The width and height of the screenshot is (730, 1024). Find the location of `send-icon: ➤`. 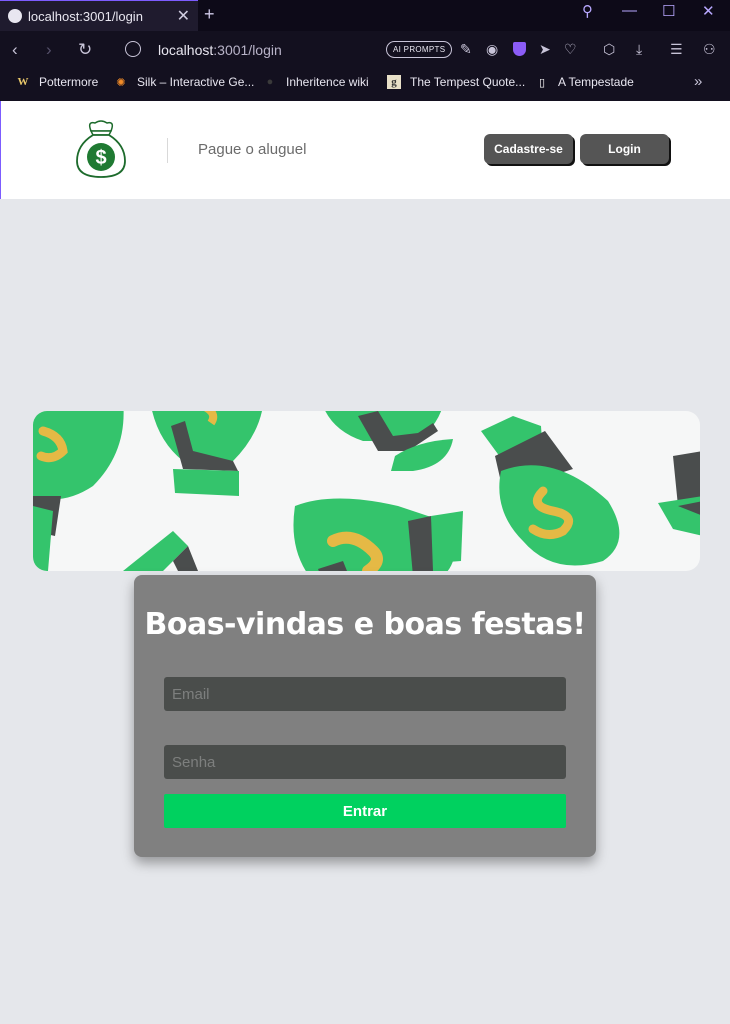

send-icon: ➤ is located at coordinates (545, 49).